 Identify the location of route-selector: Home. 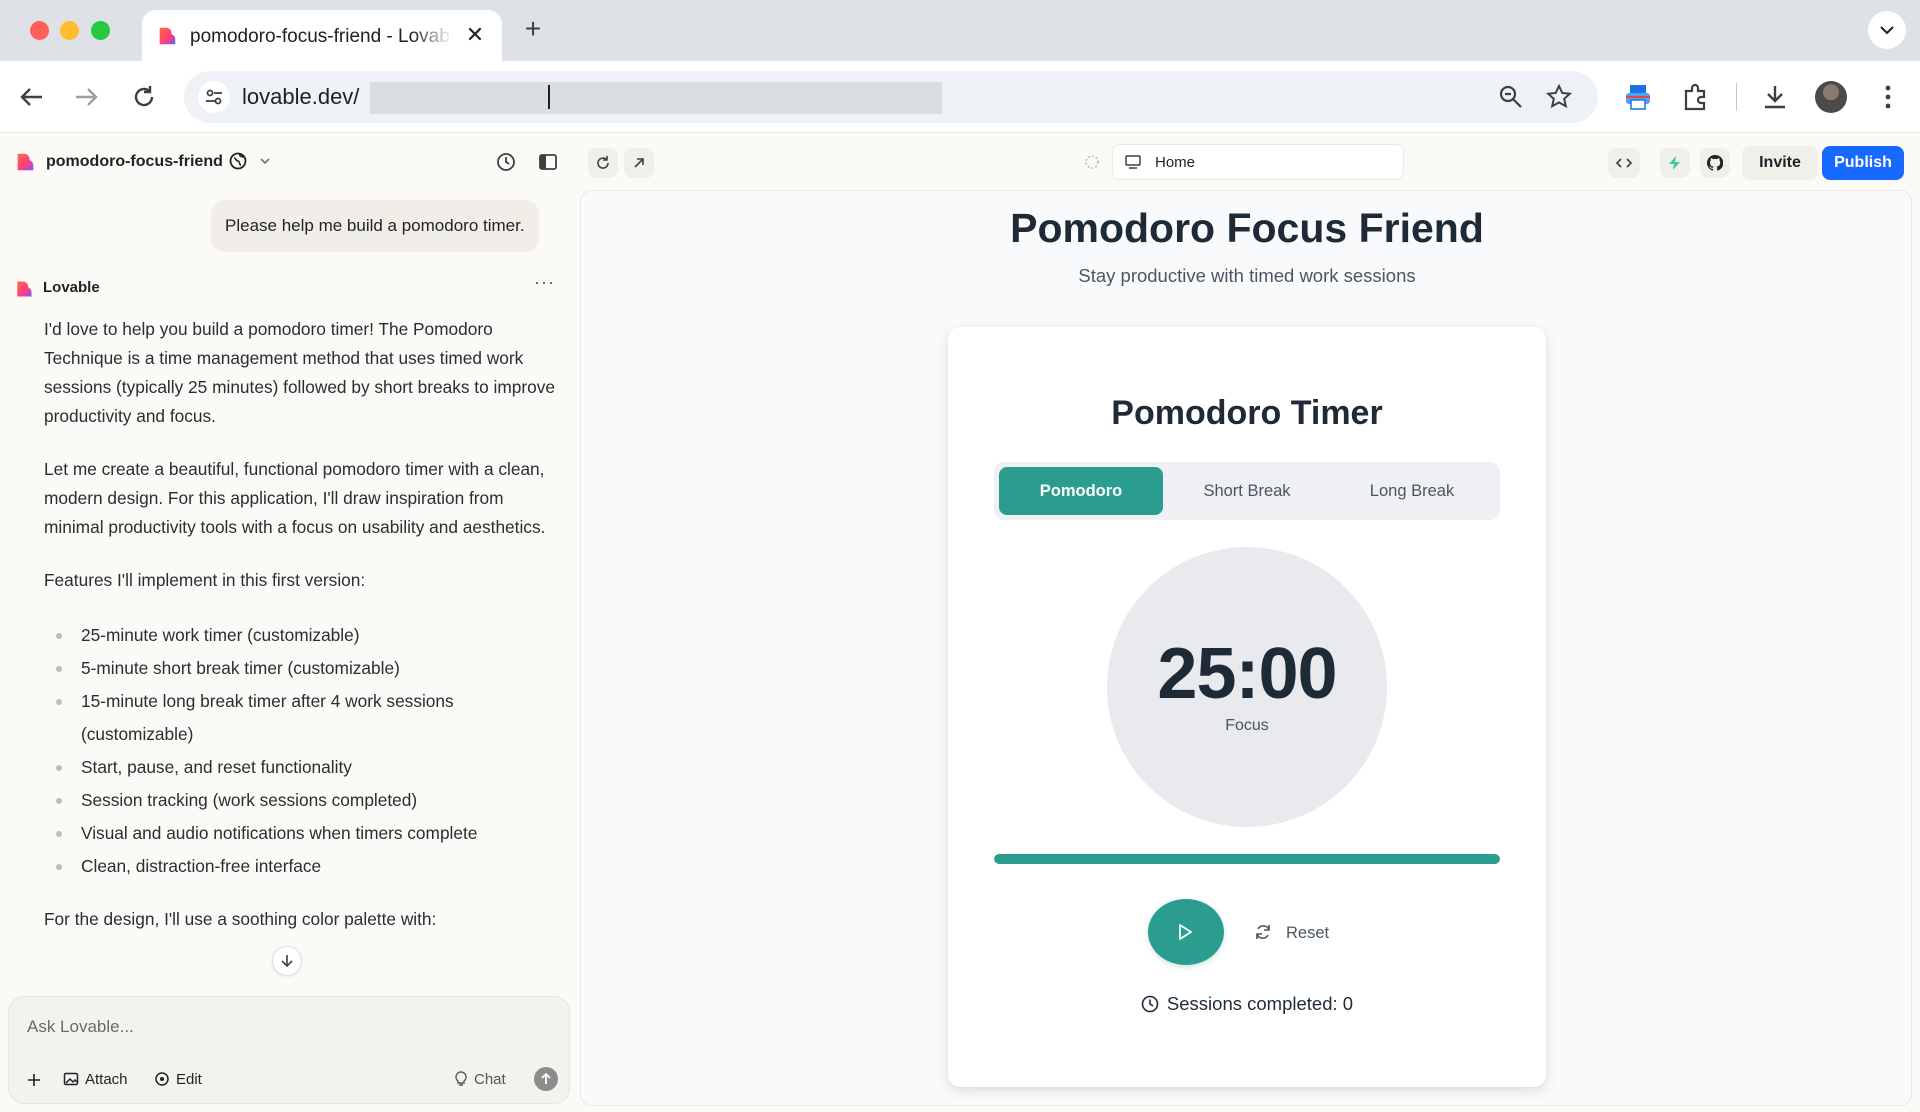
(1258, 162).